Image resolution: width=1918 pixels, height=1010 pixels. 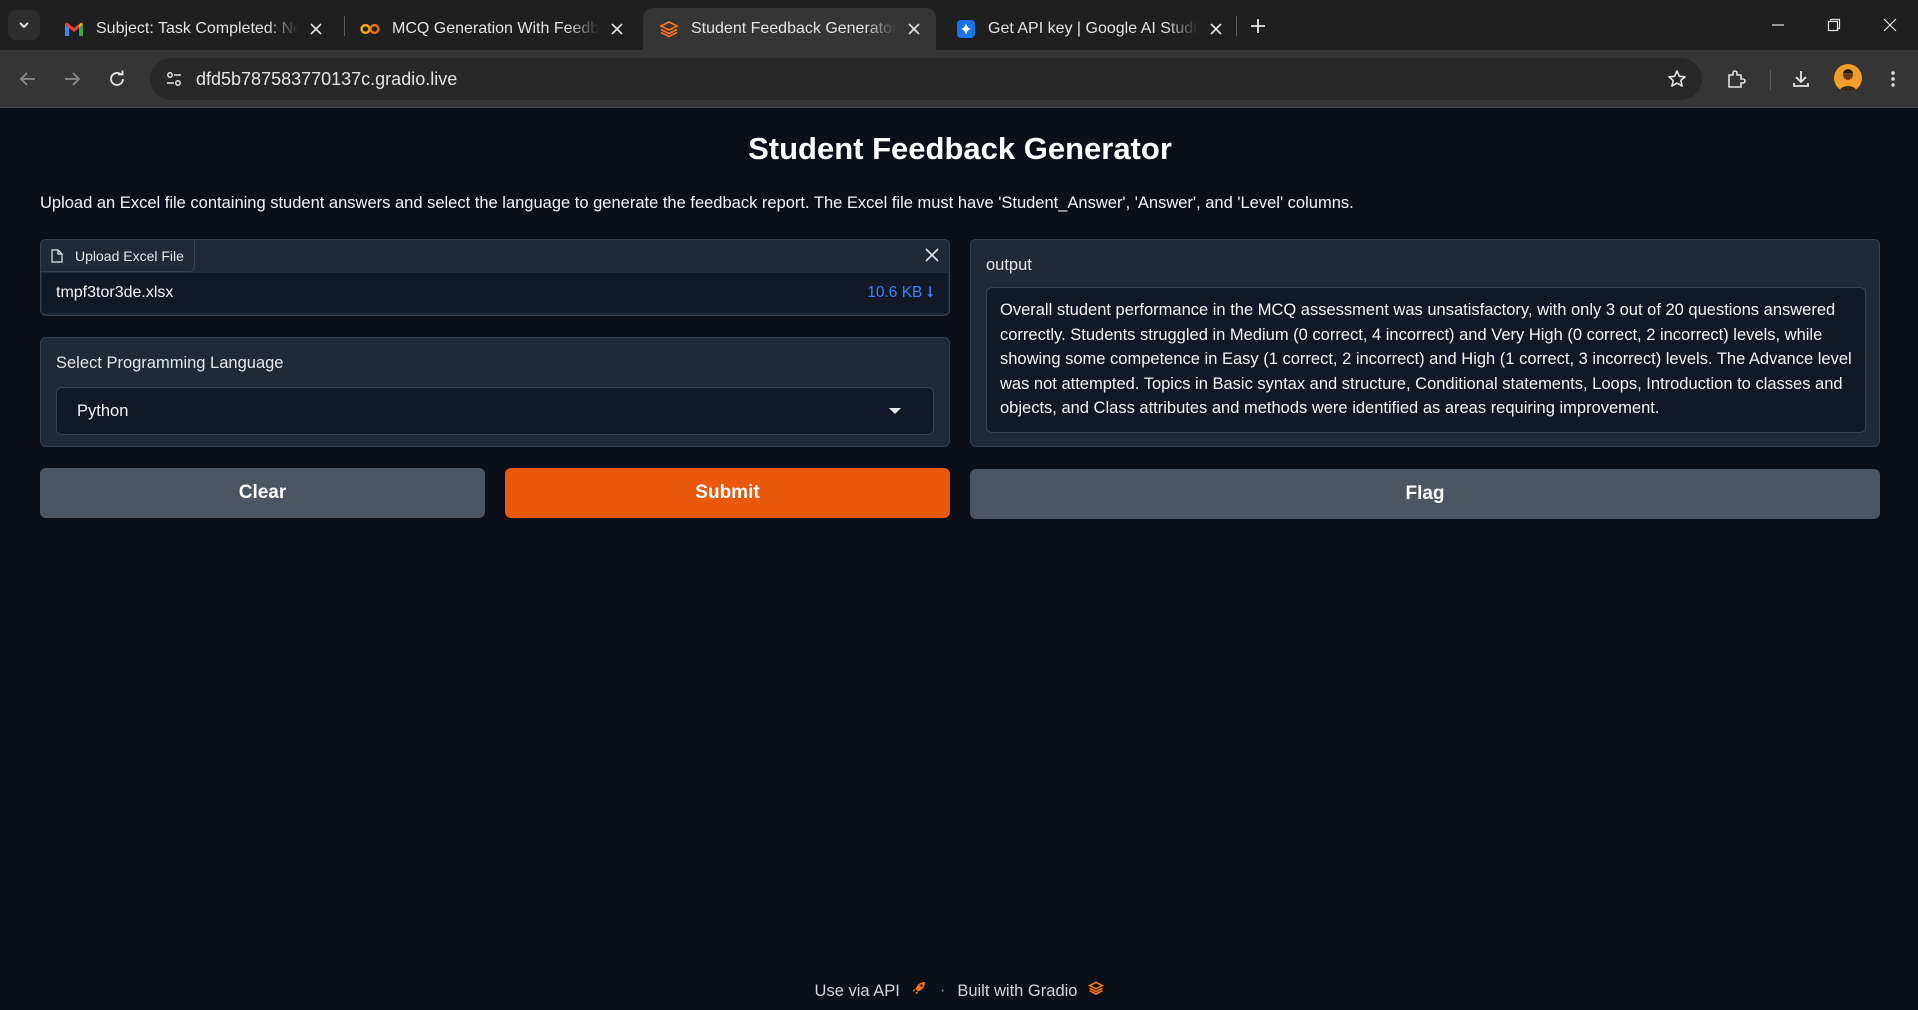 I want to click on tab-mcq-generation: MCQ Generation With Feedback, so click(x=491, y=29).